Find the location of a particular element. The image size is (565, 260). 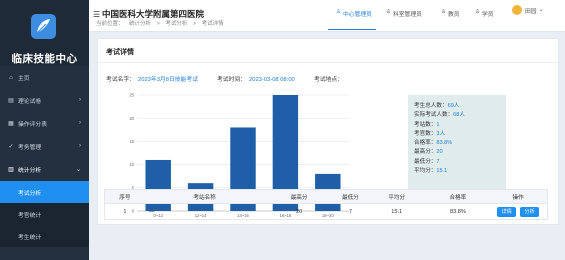

stat-value: 7 is located at coordinates (438, 161).